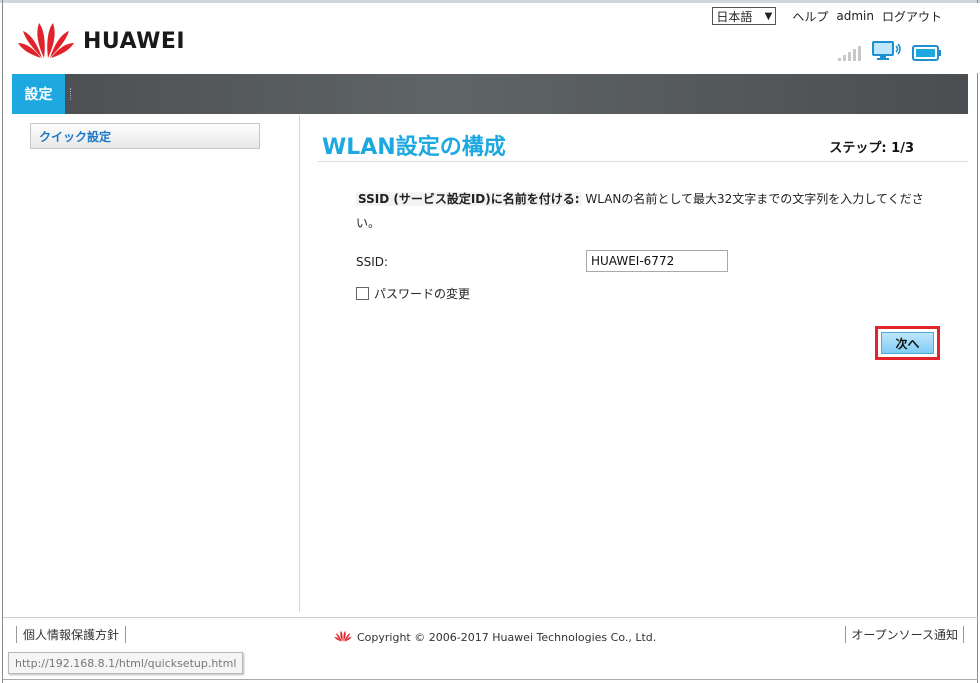 Image resolution: width=980 pixels, height=683 pixels. I want to click on signal-strength-icon, so click(850, 54).